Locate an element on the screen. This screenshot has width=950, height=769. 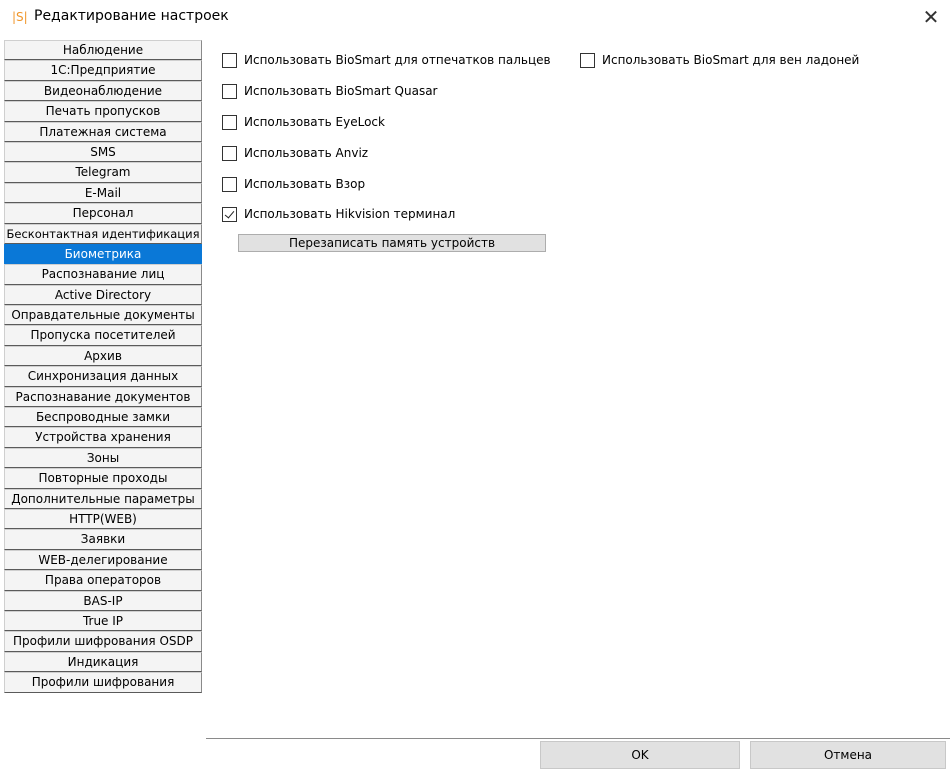
option-hikvision-terminal: Использовать Hikvision терминал is located at coordinates (338, 214).